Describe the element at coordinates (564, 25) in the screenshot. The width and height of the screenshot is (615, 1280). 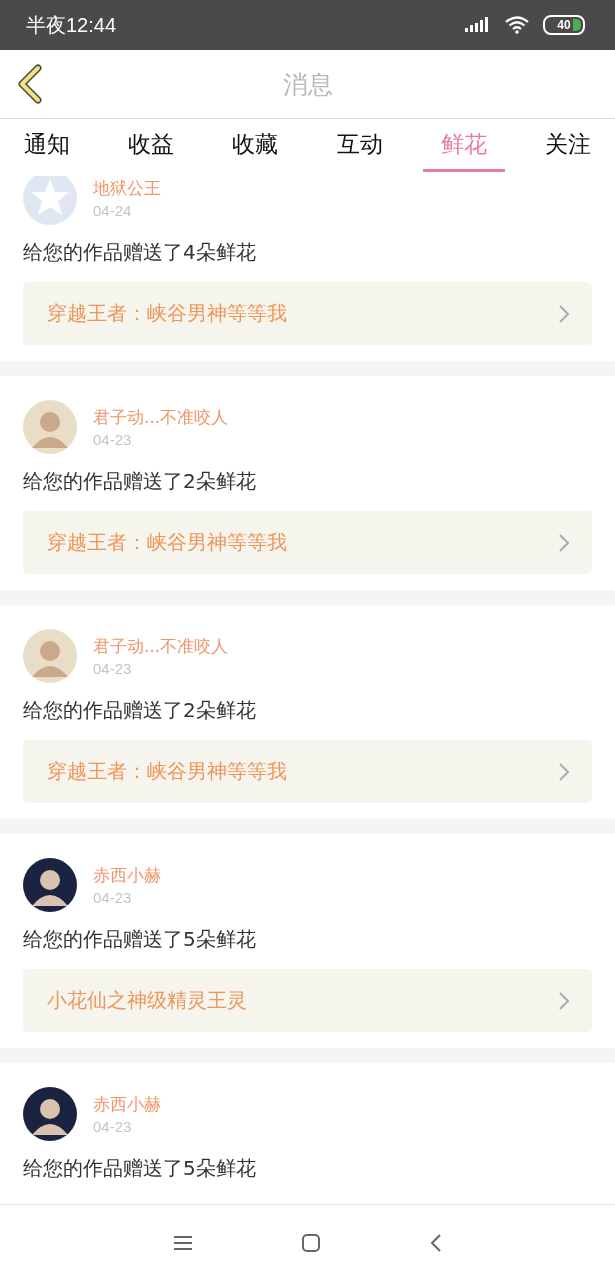
I see `battery-icon: 40` at that location.